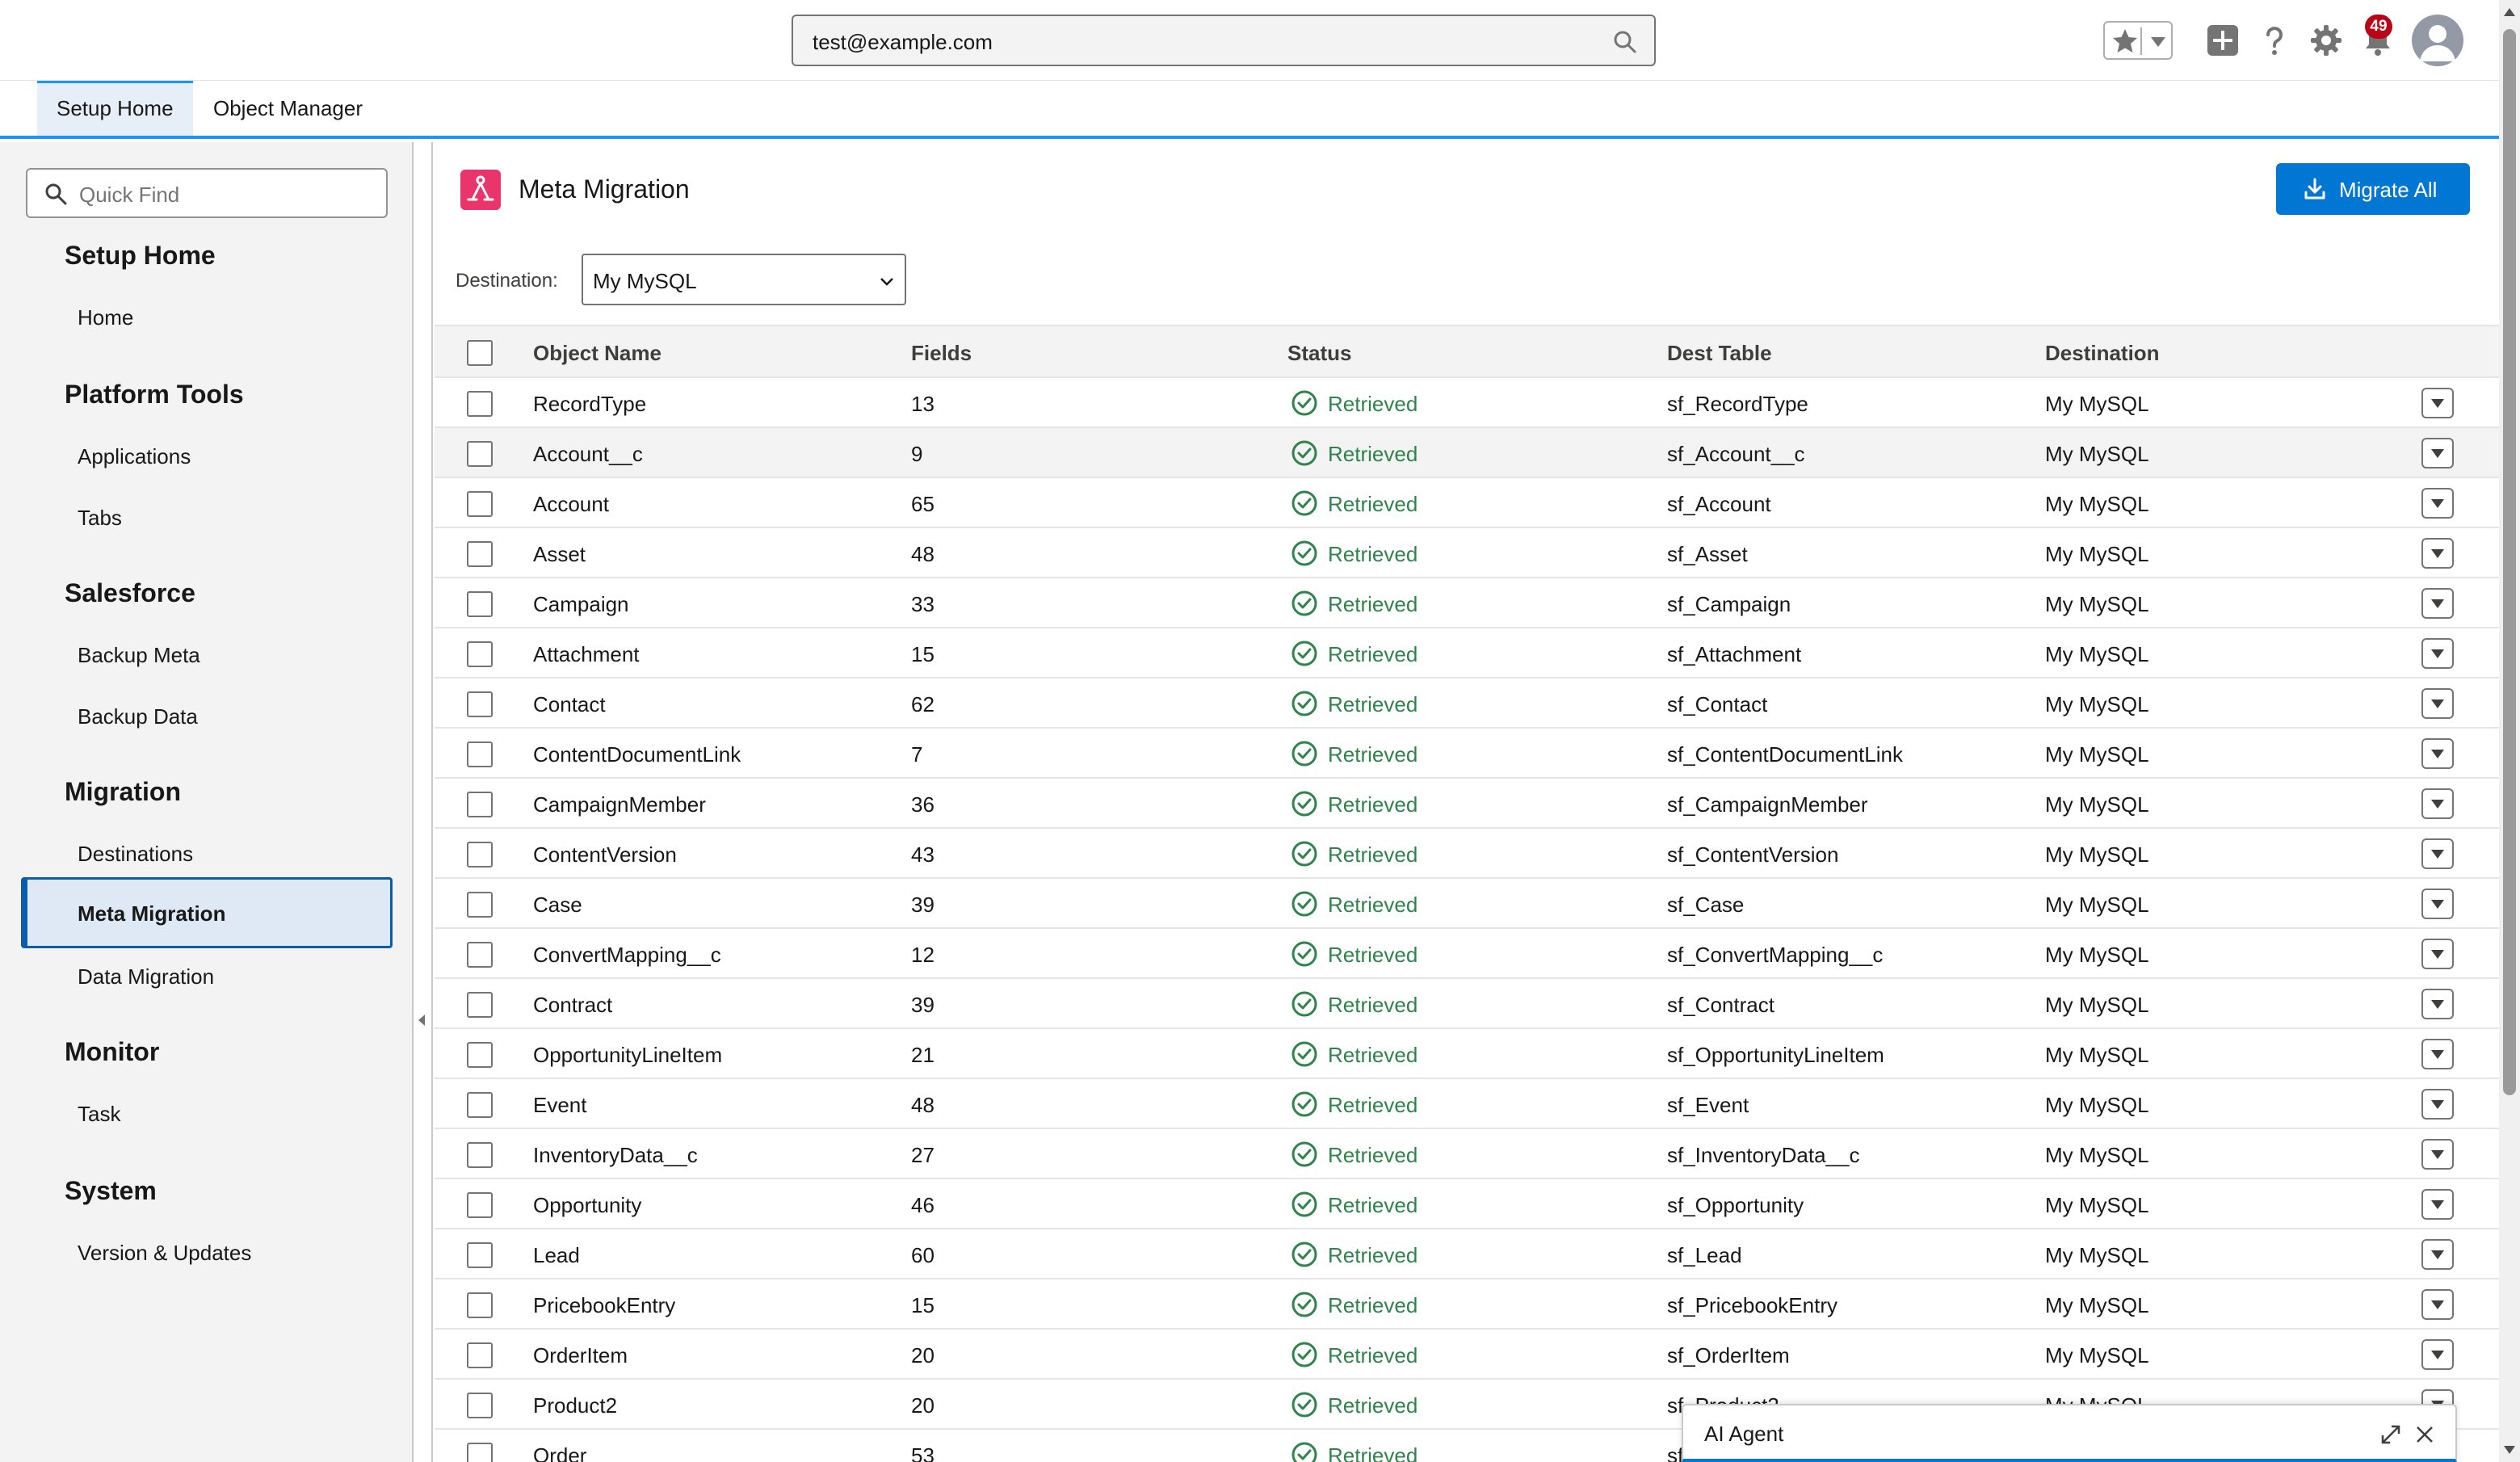 This screenshot has height=1462, width=2520. I want to click on column-dest-table: Dest Table, so click(1719, 353).